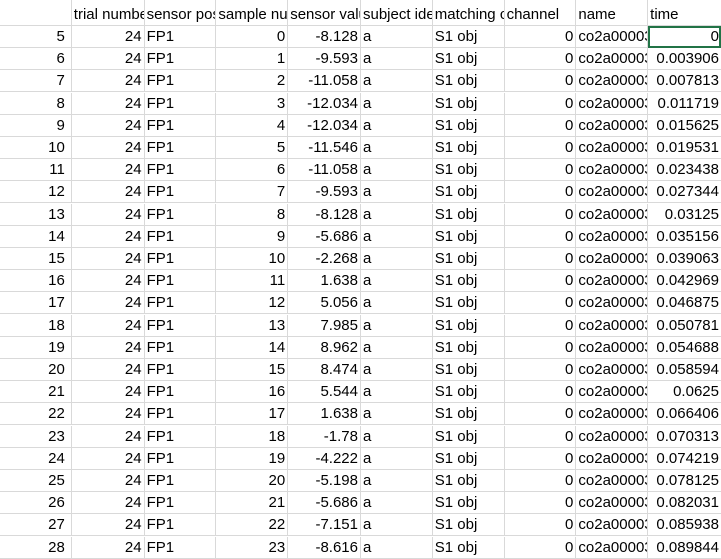 The width and height of the screenshot is (721, 559). I want to click on sample-num-cell: 12, so click(252, 303).